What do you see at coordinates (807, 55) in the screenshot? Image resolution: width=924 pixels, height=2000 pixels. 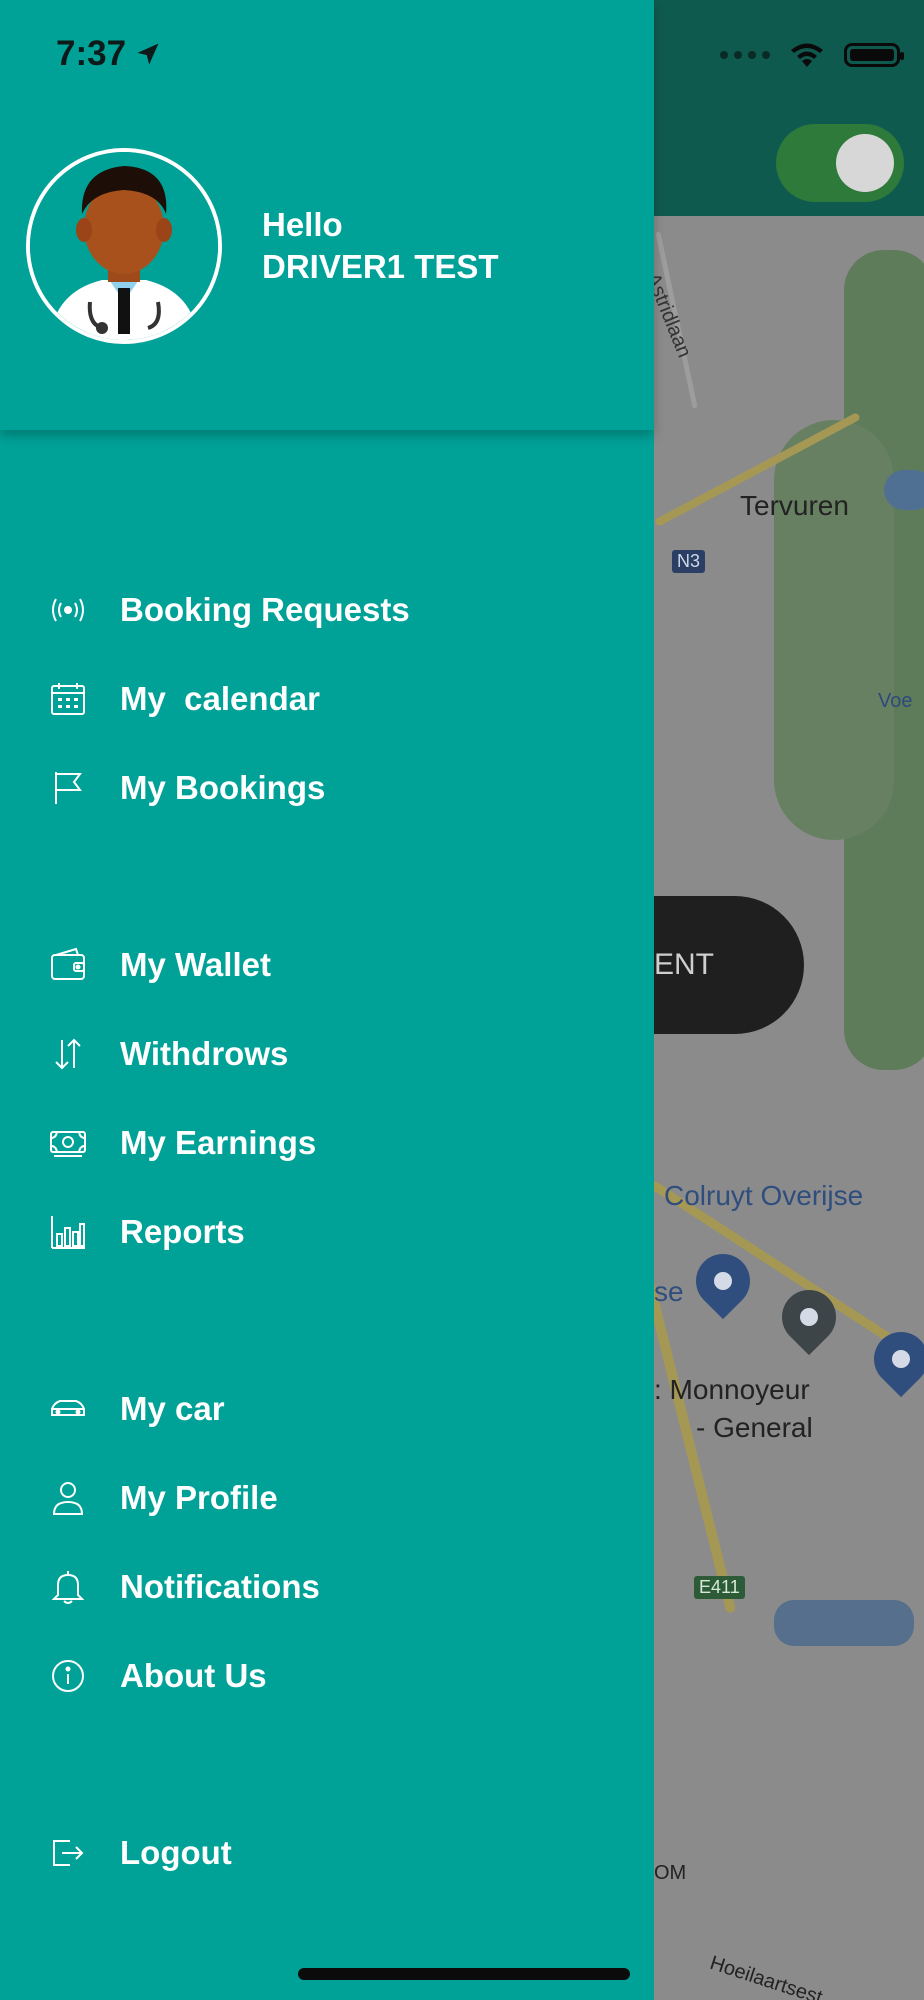 I see `wifi-icon` at bounding box center [807, 55].